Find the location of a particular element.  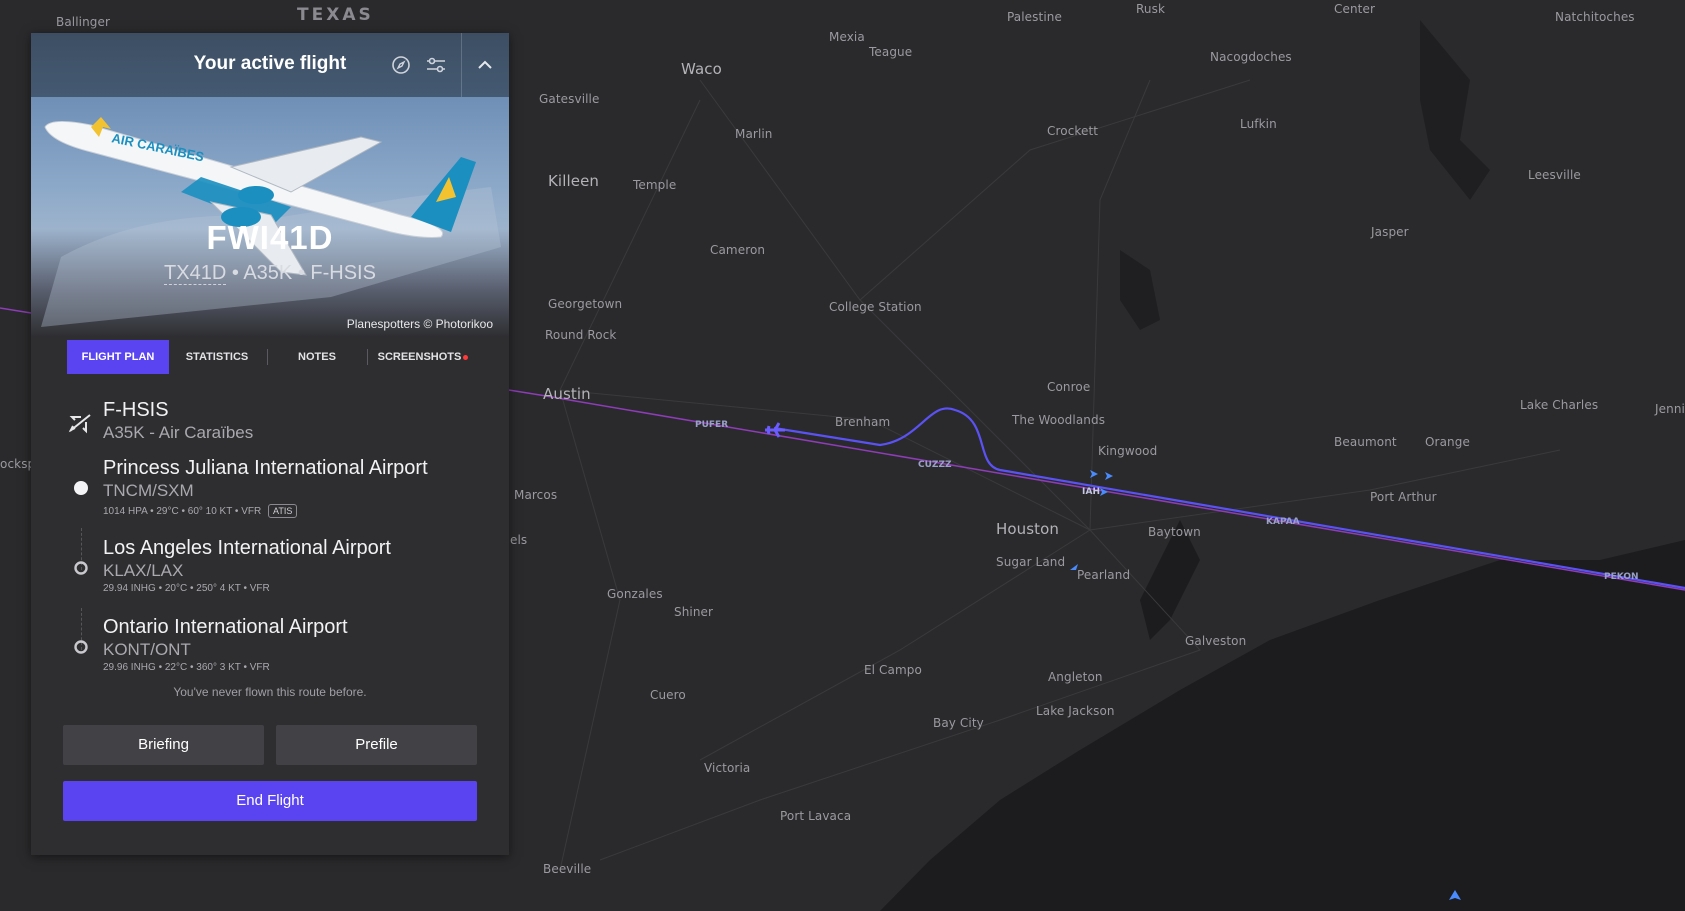

map-label-city: Kingwood is located at coordinates (1128, 451).